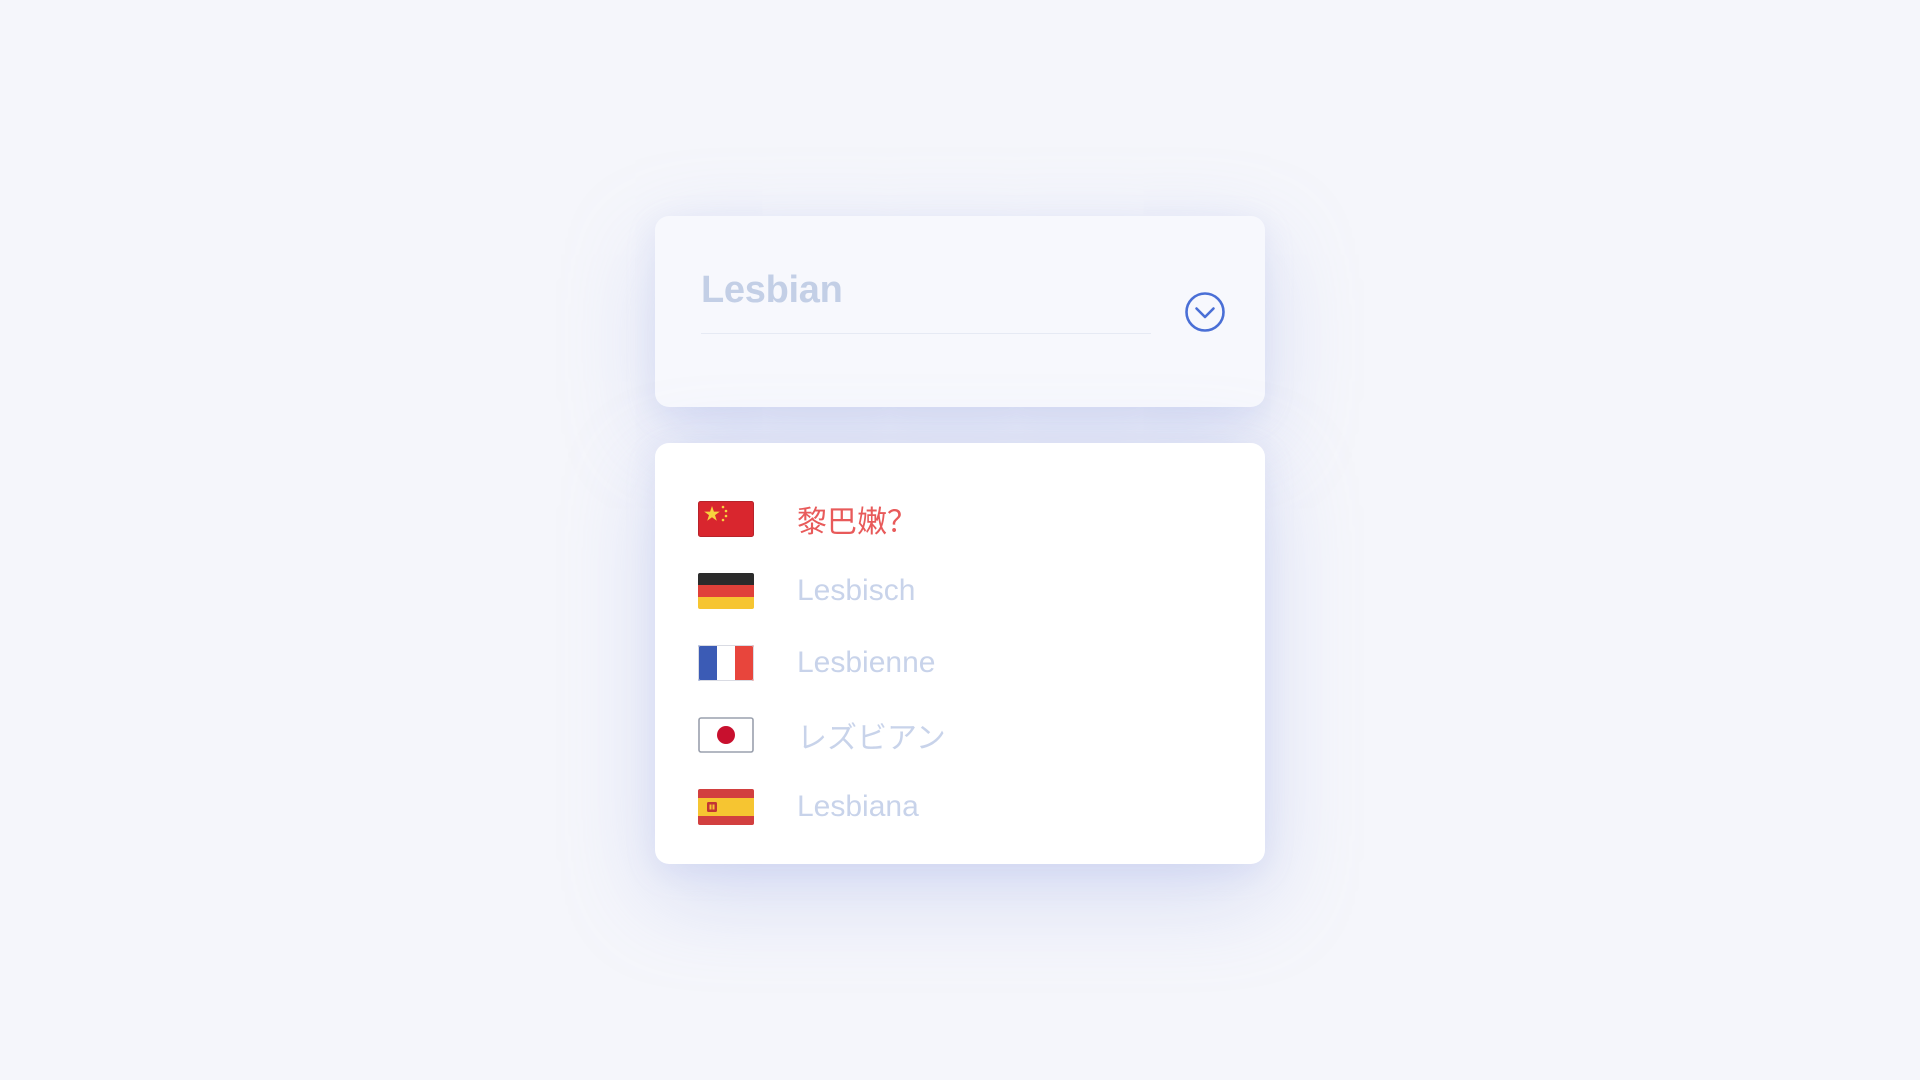 This screenshot has height=1080, width=1920. Describe the element at coordinates (857, 522) in the screenshot. I see `option-label: 黎巴嫩？` at that location.